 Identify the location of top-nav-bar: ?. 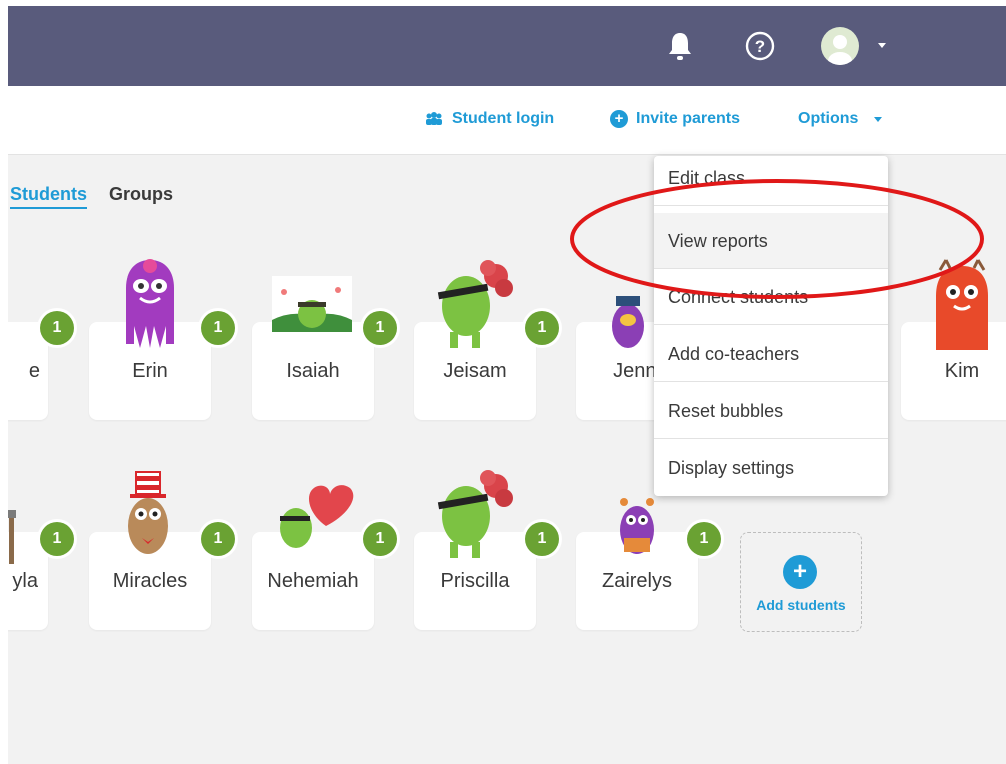
(507, 46).